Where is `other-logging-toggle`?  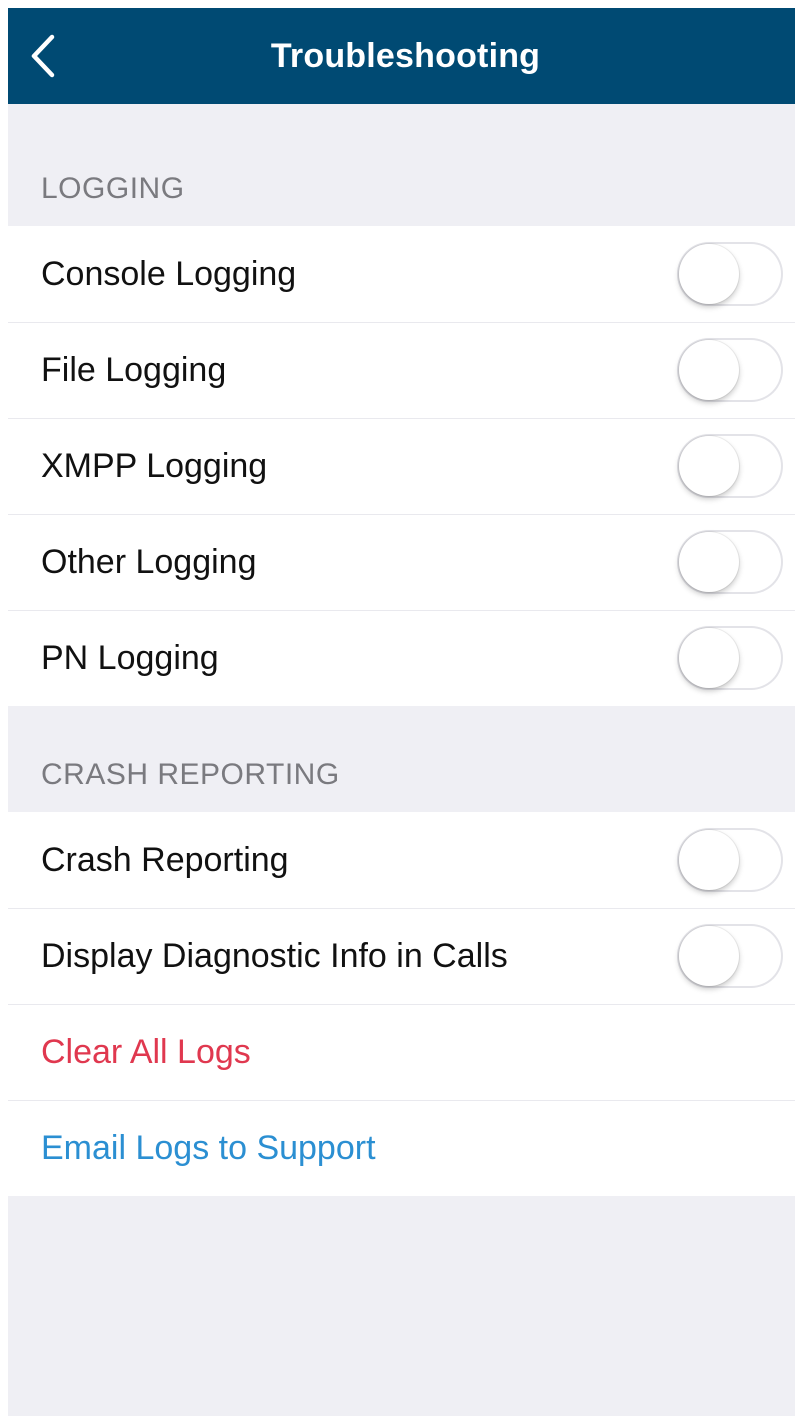 other-logging-toggle is located at coordinates (730, 562).